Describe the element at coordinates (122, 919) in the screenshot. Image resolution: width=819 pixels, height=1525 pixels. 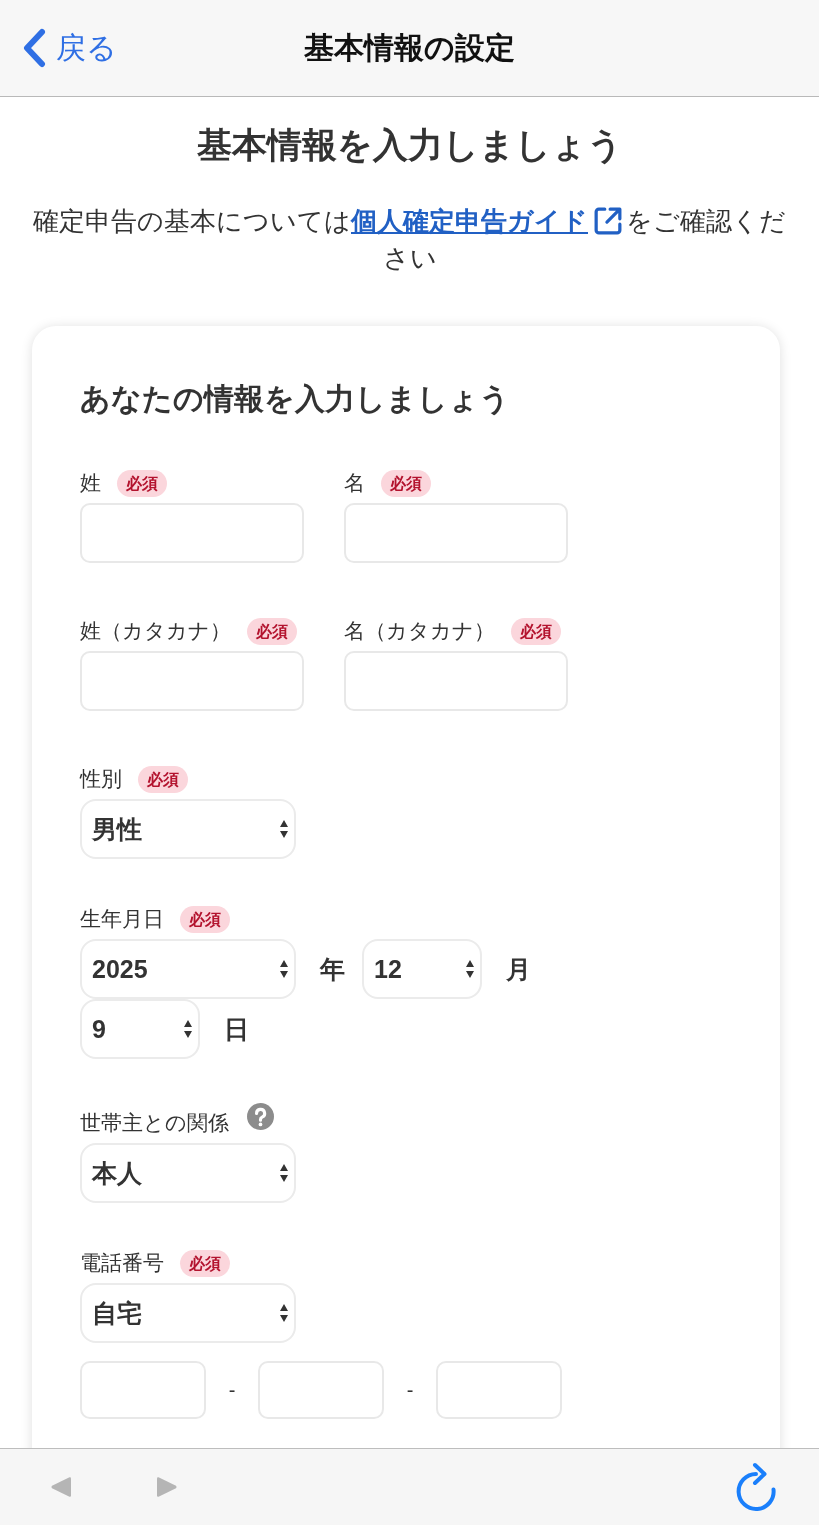
I see `field-label: 生年月日` at that location.